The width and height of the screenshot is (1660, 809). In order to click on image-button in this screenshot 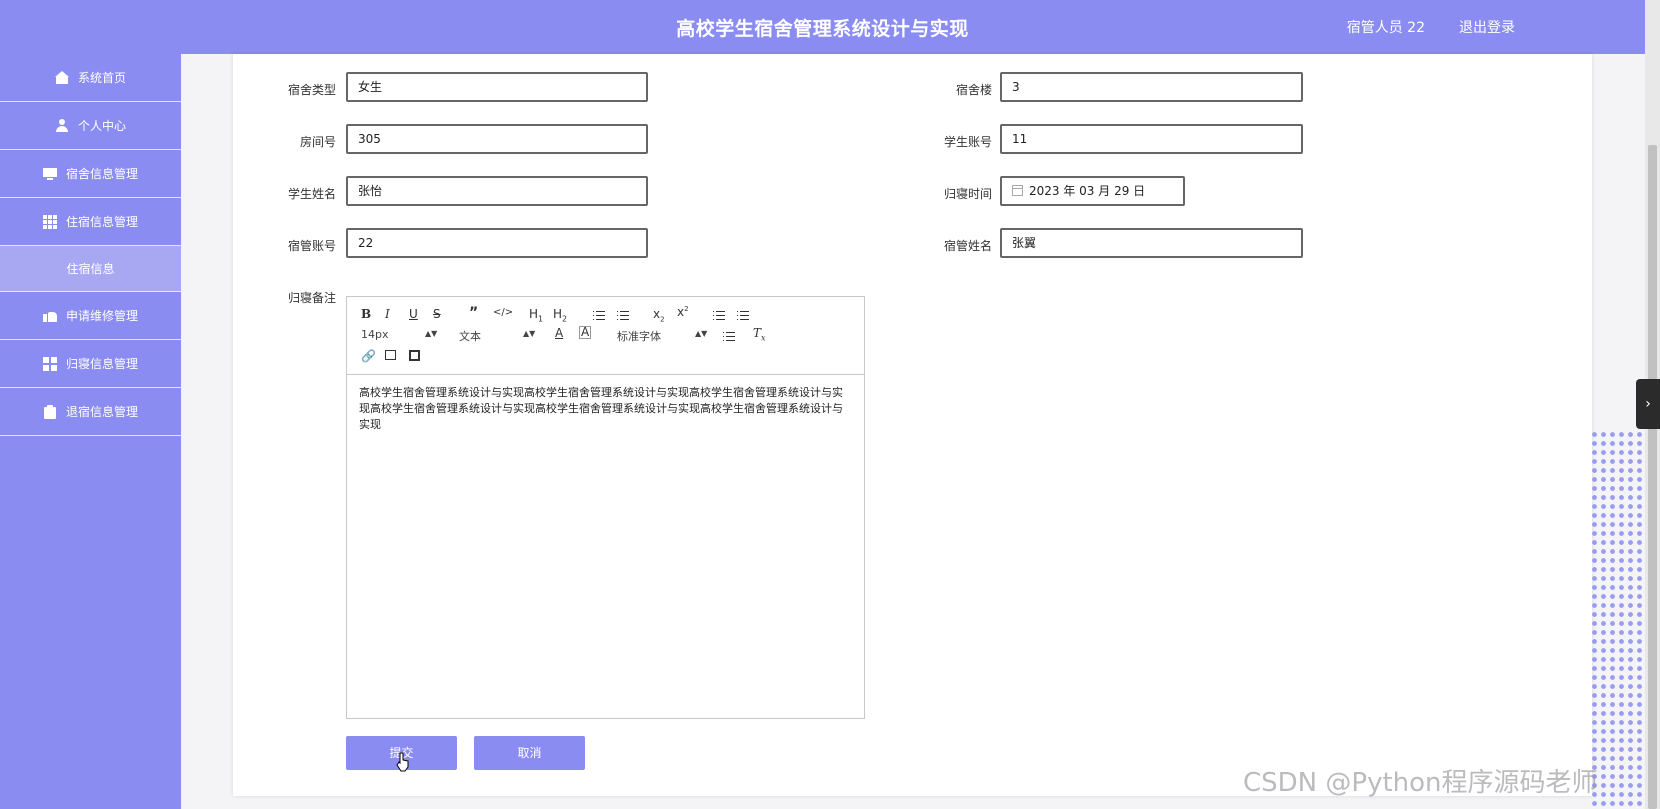, I will do `click(390, 355)`.